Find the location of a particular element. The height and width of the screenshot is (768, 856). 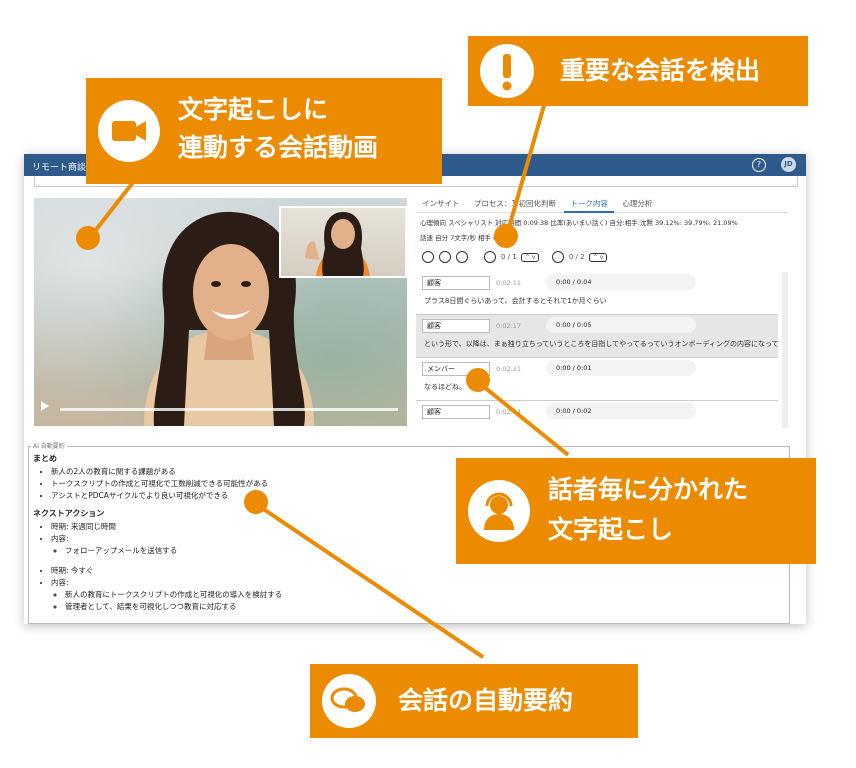

pip-speaker-image is located at coordinates (337, 244).